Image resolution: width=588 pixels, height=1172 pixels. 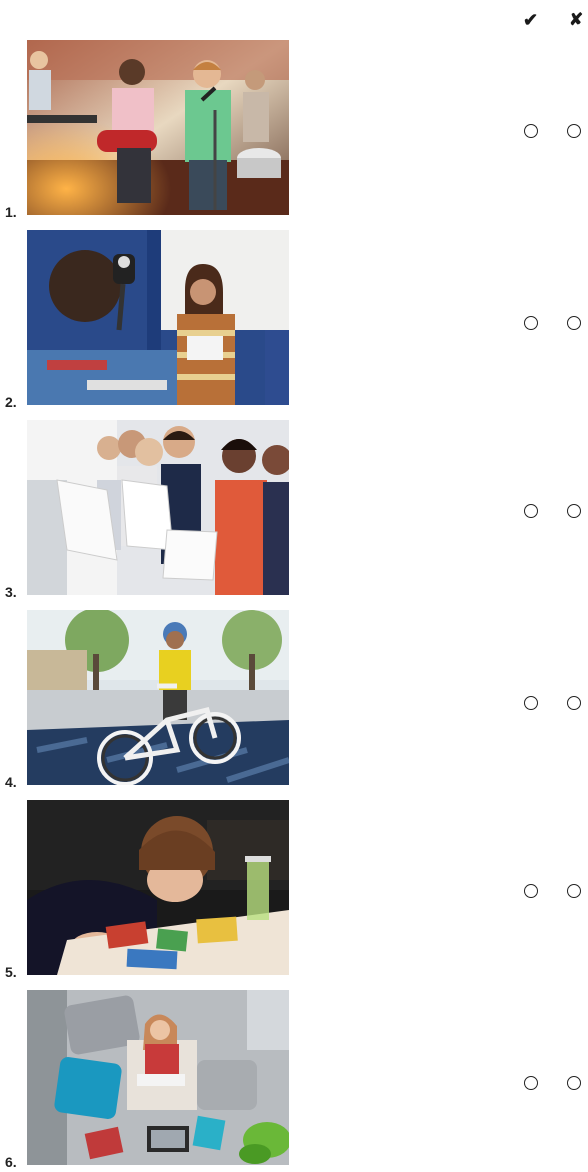 What do you see at coordinates (531, 323) in the screenshot?
I see `item-2-true-radio` at bounding box center [531, 323].